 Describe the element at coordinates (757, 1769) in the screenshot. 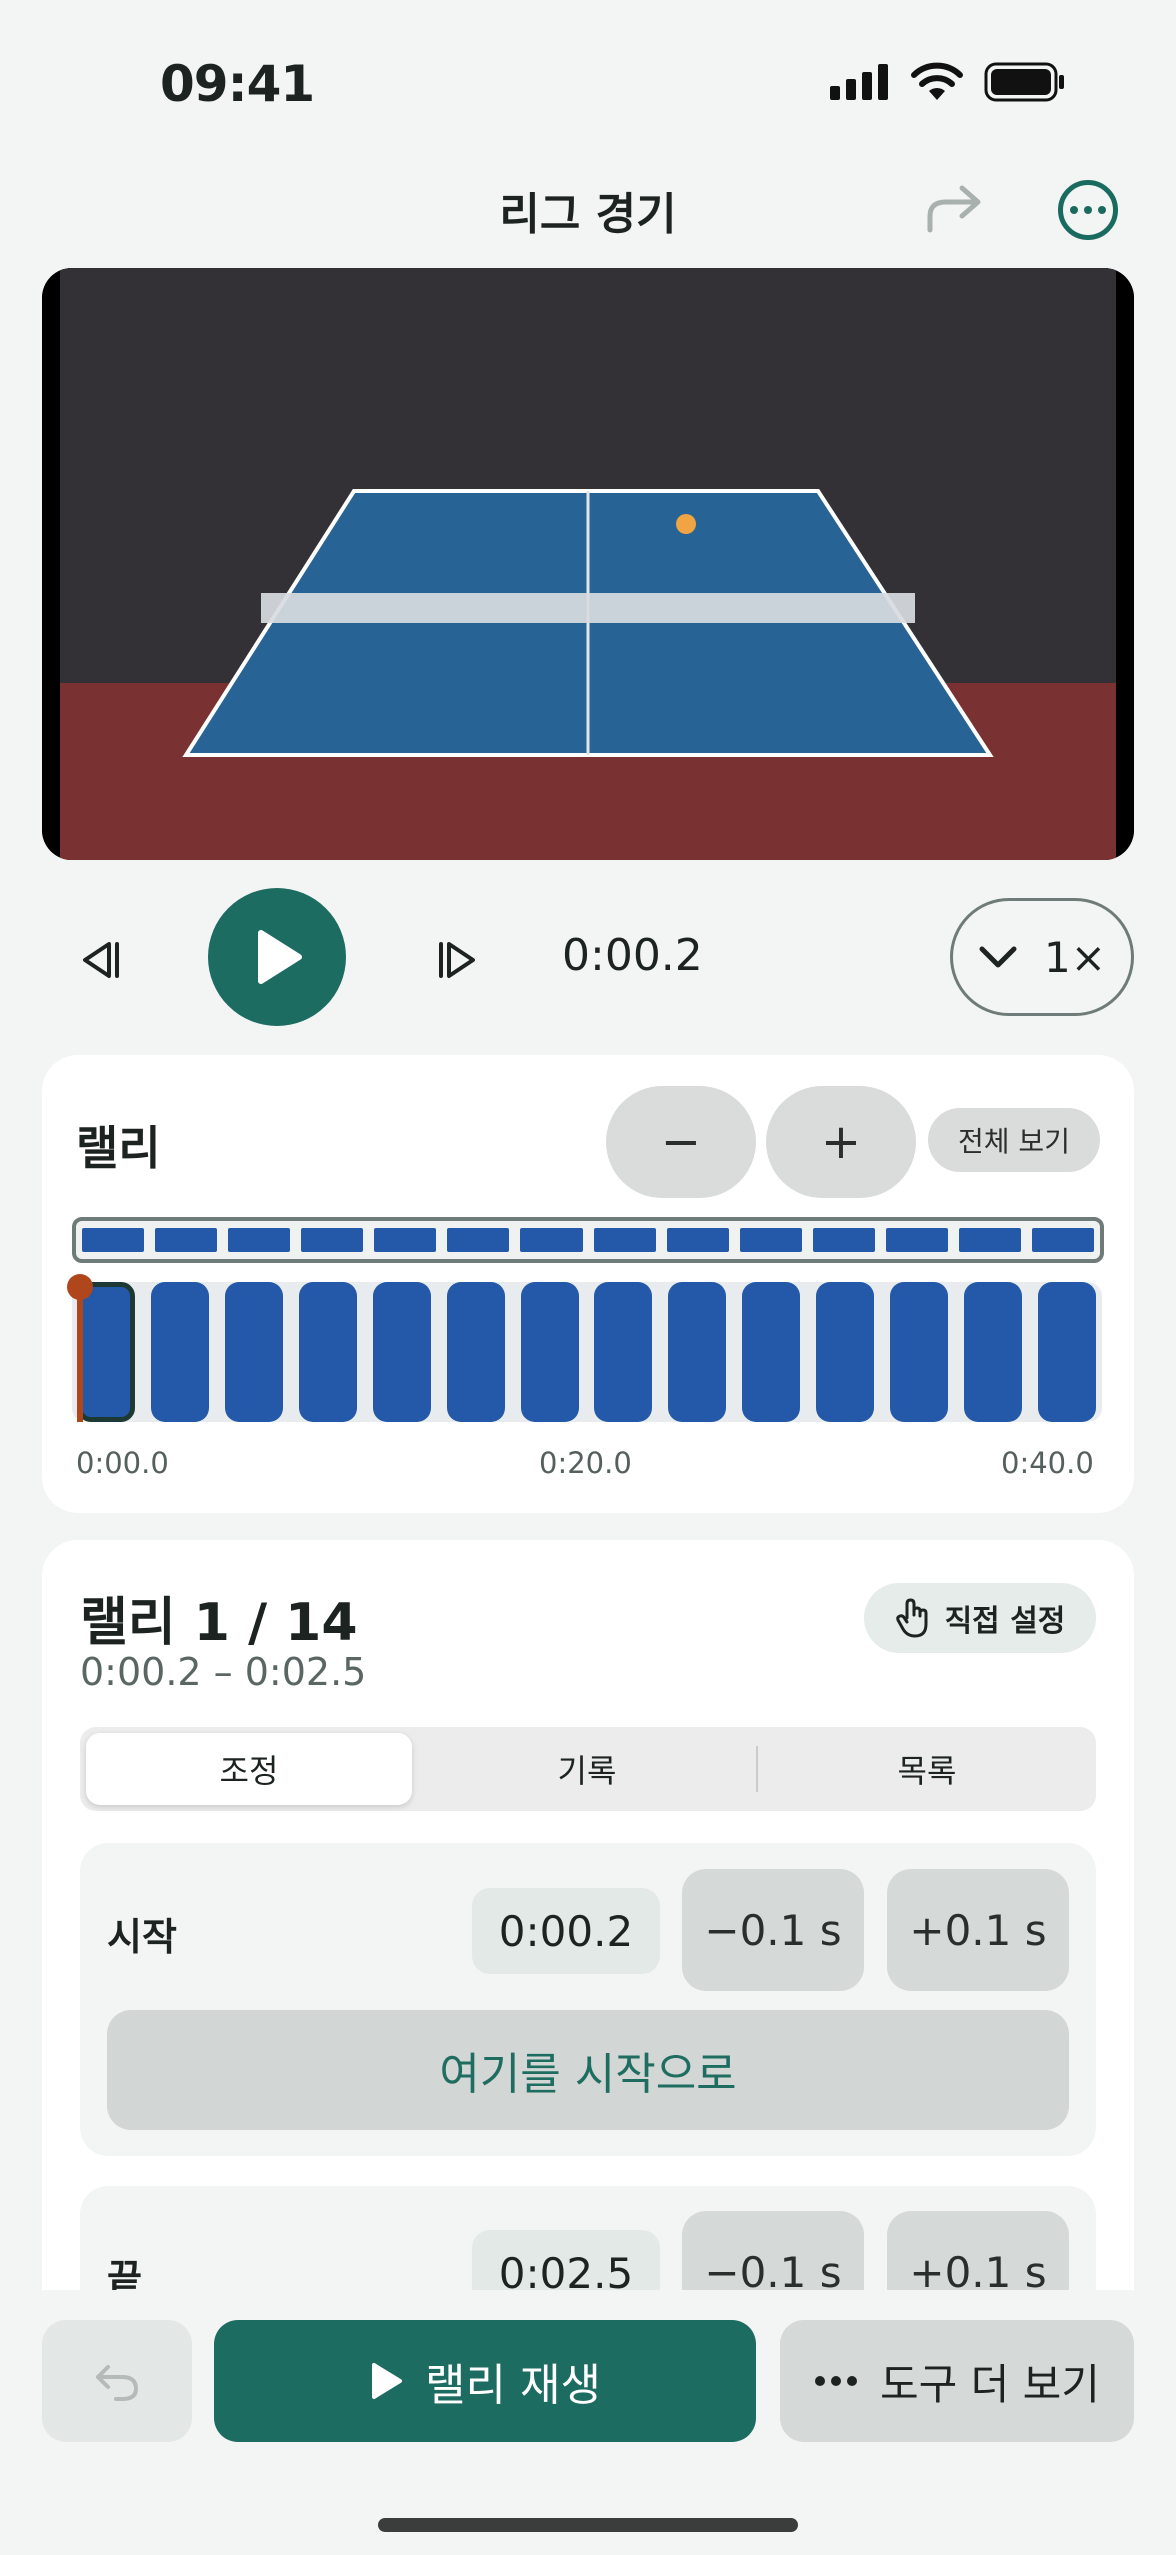

I see `tab-divider` at that location.